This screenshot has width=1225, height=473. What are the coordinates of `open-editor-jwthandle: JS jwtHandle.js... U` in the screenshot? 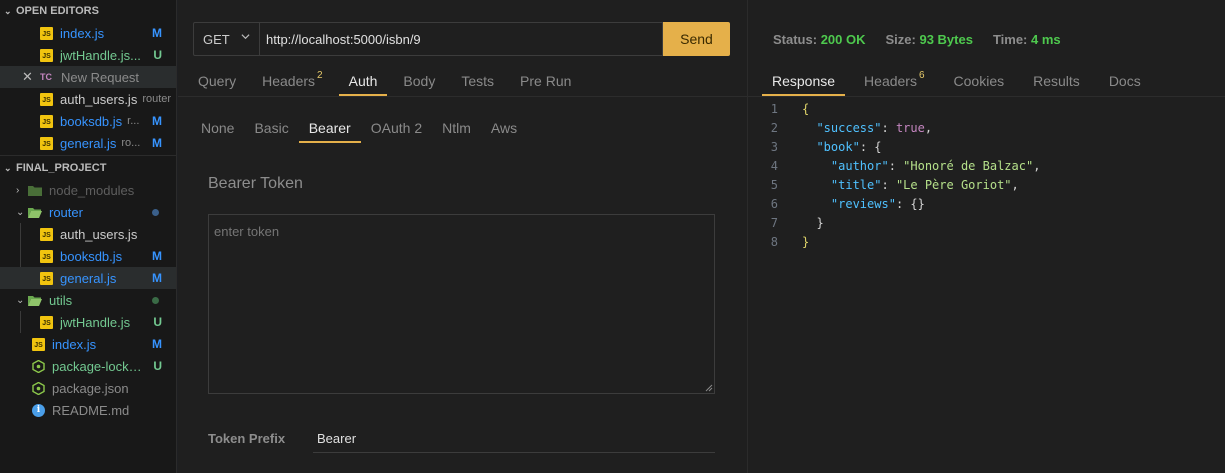 It's located at (88, 55).